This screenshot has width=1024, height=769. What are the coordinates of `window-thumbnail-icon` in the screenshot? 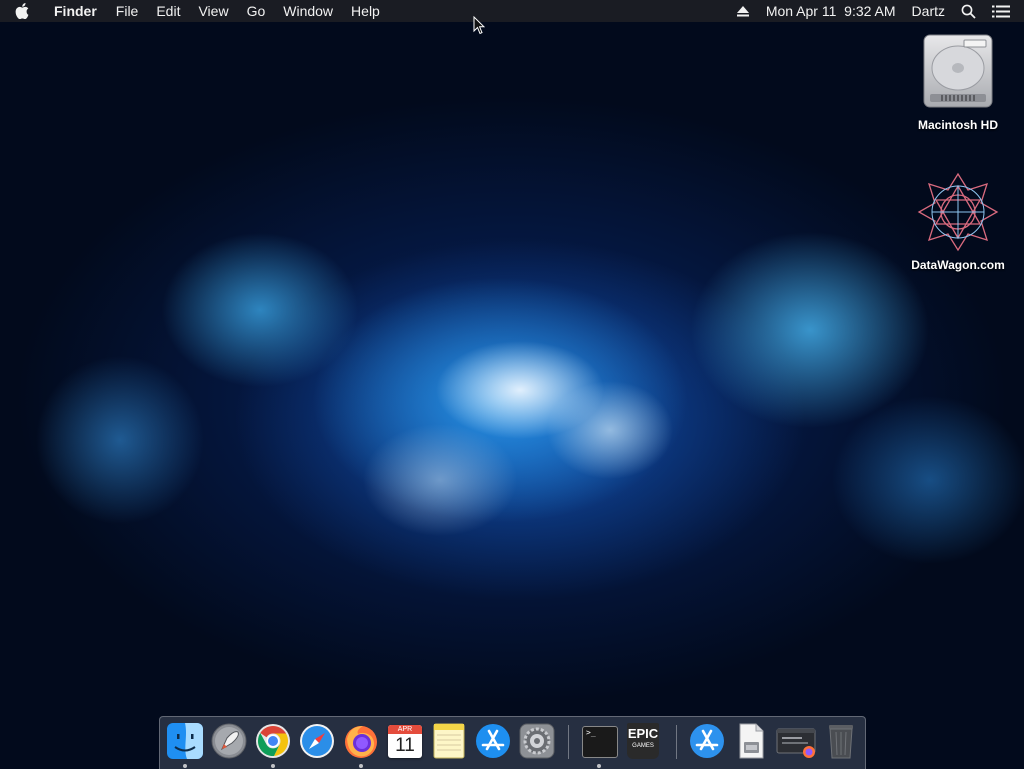 It's located at (796, 743).